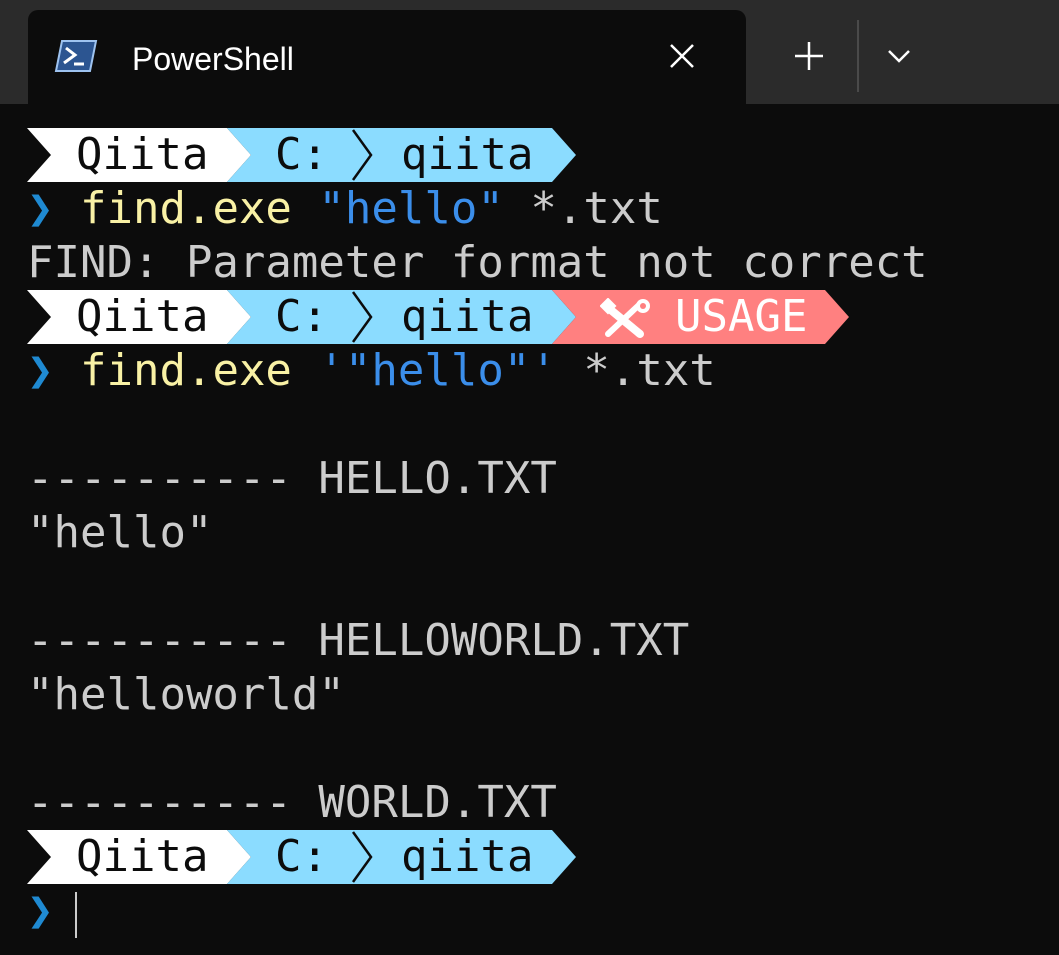 This screenshot has height=955, width=1059. What do you see at coordinates (741, 316) in the screenshot?
I see `prompt-status: USAGE` at bounding box center [741, 316].